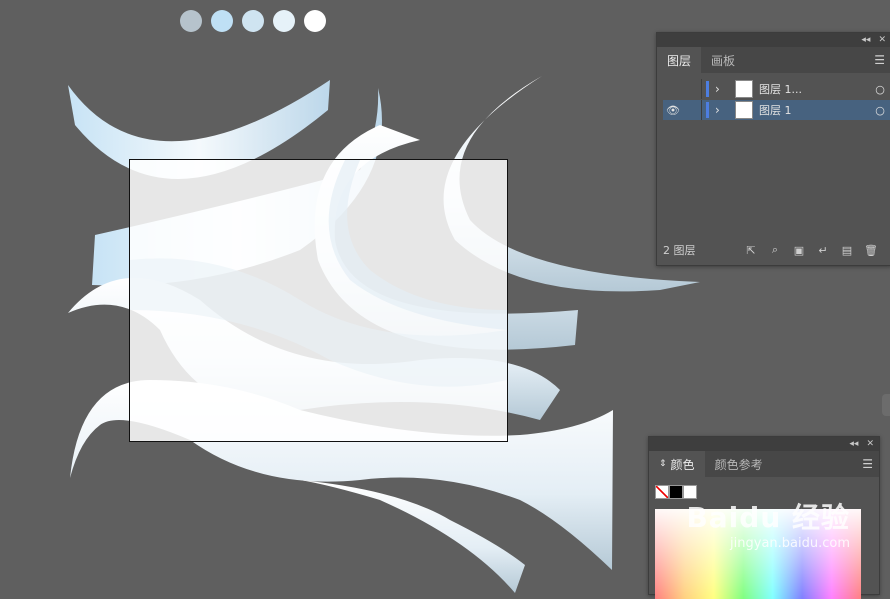 The image size is (890, 599). I want to click on new-sublayer-icon: ↵, so click(823, 250).